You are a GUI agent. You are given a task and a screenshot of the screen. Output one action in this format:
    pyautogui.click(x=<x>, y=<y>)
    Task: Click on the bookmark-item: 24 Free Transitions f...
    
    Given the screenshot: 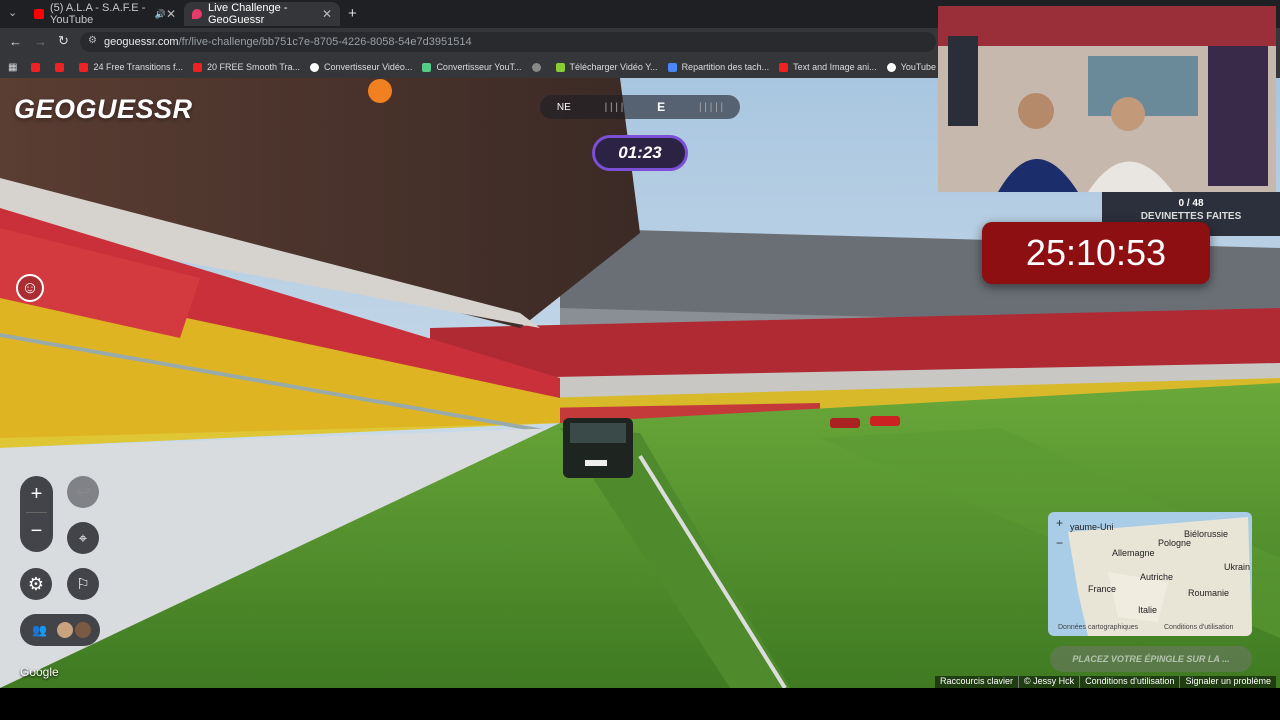 What is the action you would take?
    pyautogui.click(x=131, y=67)
    